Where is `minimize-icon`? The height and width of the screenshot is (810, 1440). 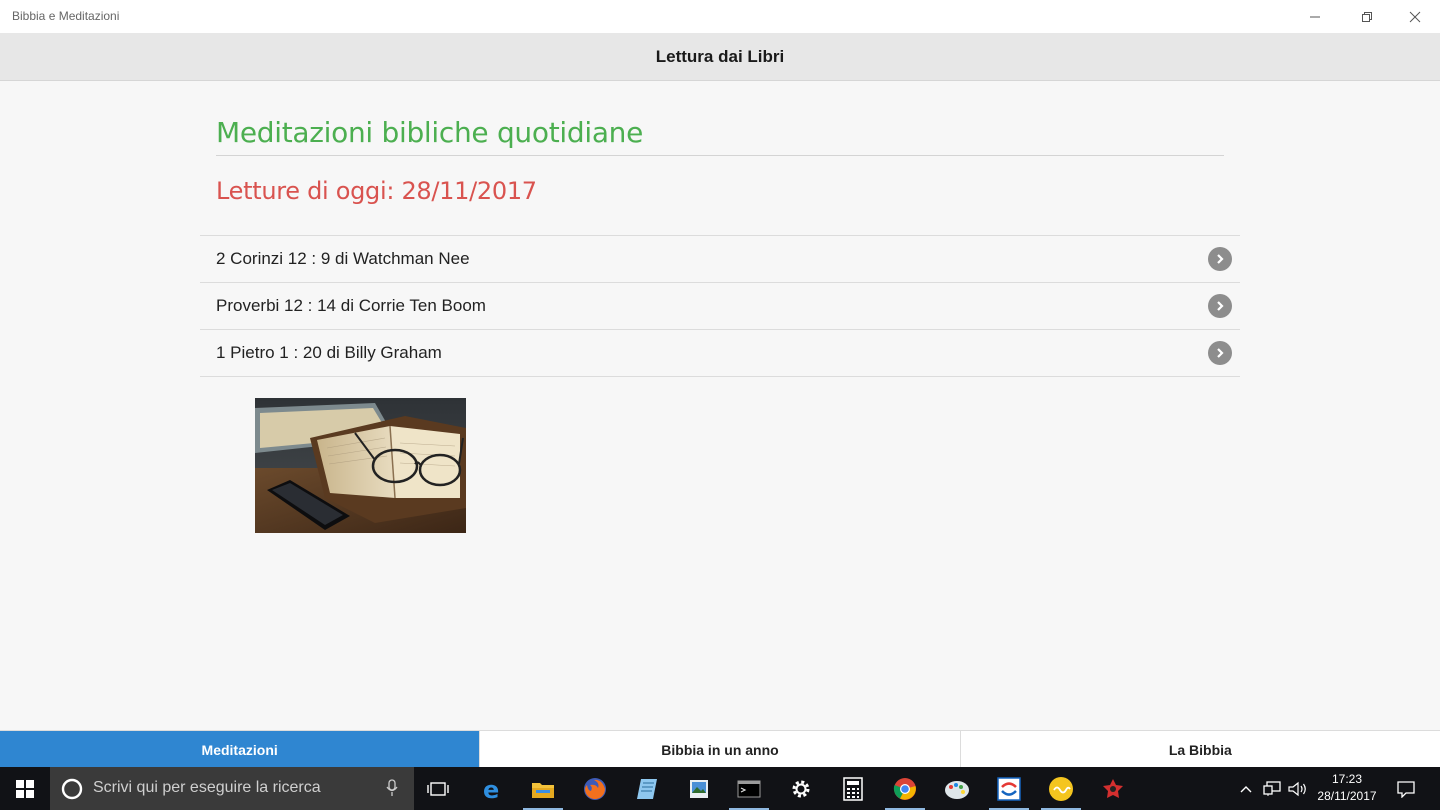 minimize-icon is located at coordinates (1315, 16).